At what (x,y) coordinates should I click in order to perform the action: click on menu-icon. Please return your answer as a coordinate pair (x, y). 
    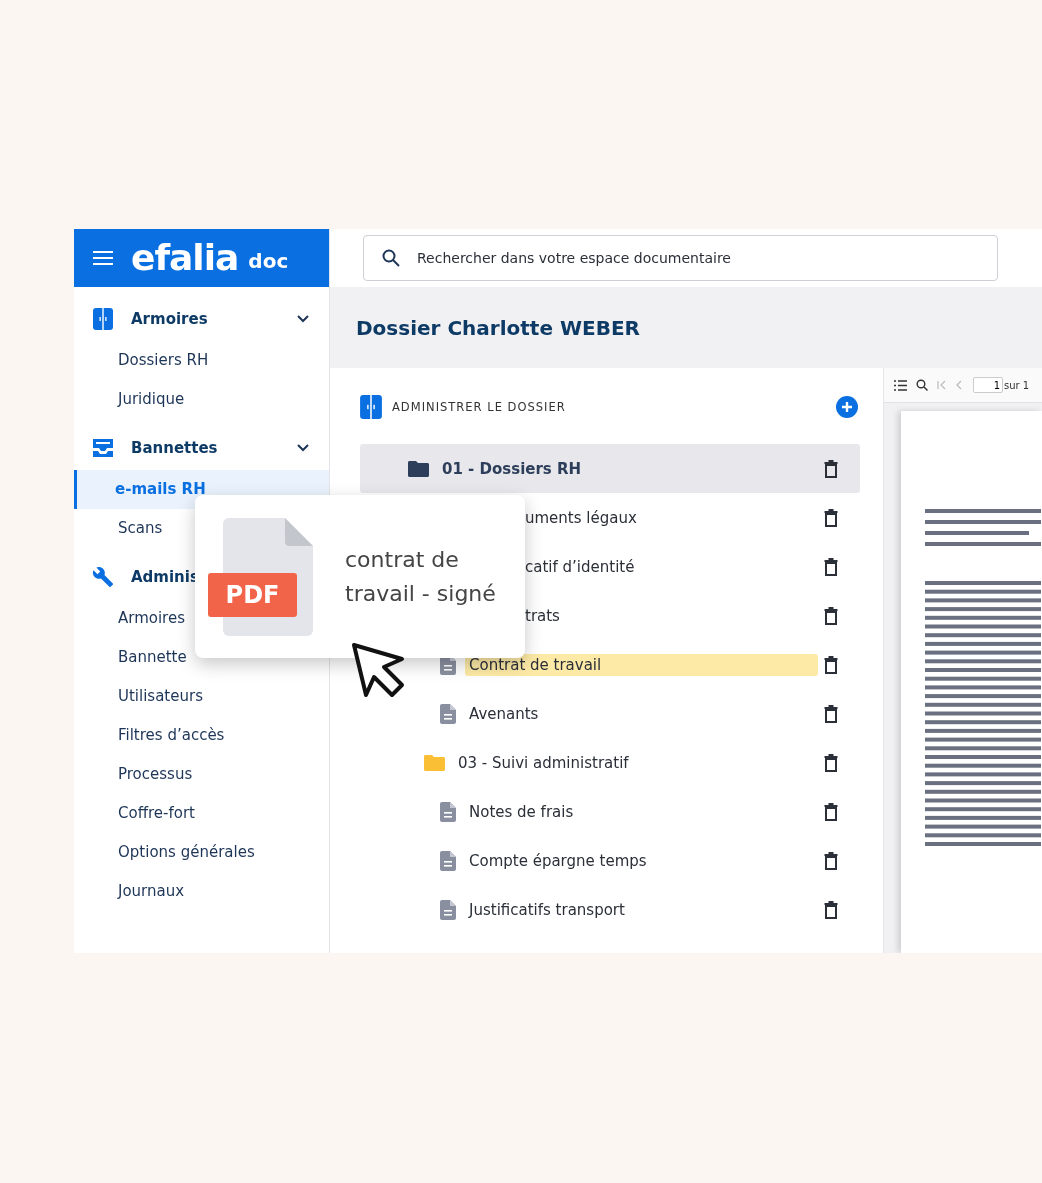
    Looking at the image, I should click on (103, 258).